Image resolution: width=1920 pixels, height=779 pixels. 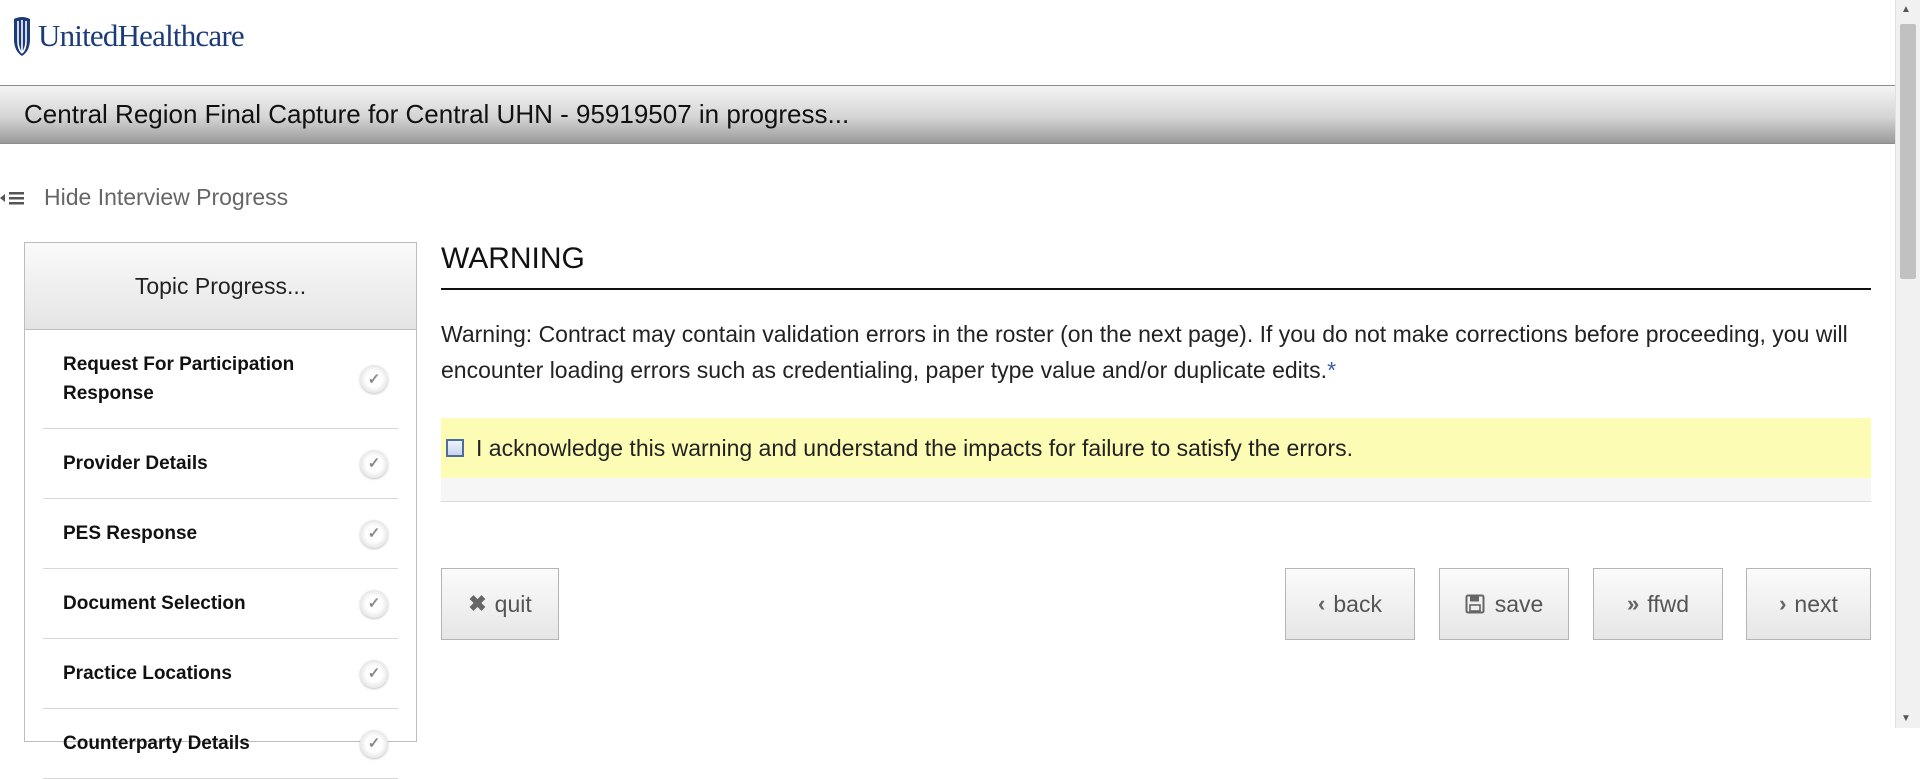 I want to click on topic-label: Counterparty Details, so click(x=156, y=743).